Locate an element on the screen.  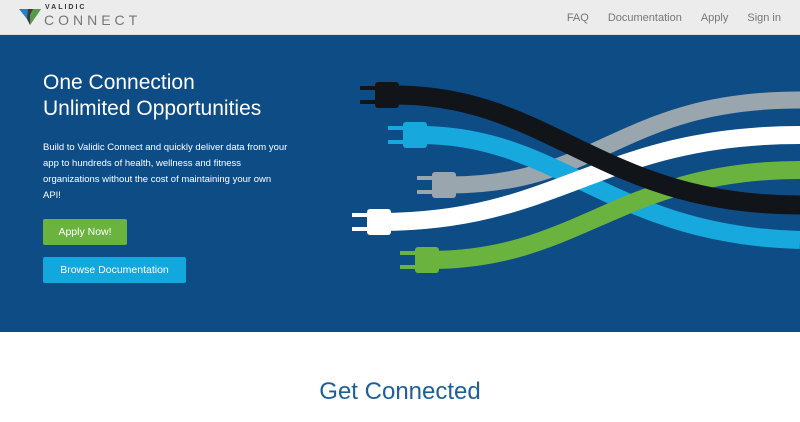
white-plug-icon is located at coordinates (371, 222).